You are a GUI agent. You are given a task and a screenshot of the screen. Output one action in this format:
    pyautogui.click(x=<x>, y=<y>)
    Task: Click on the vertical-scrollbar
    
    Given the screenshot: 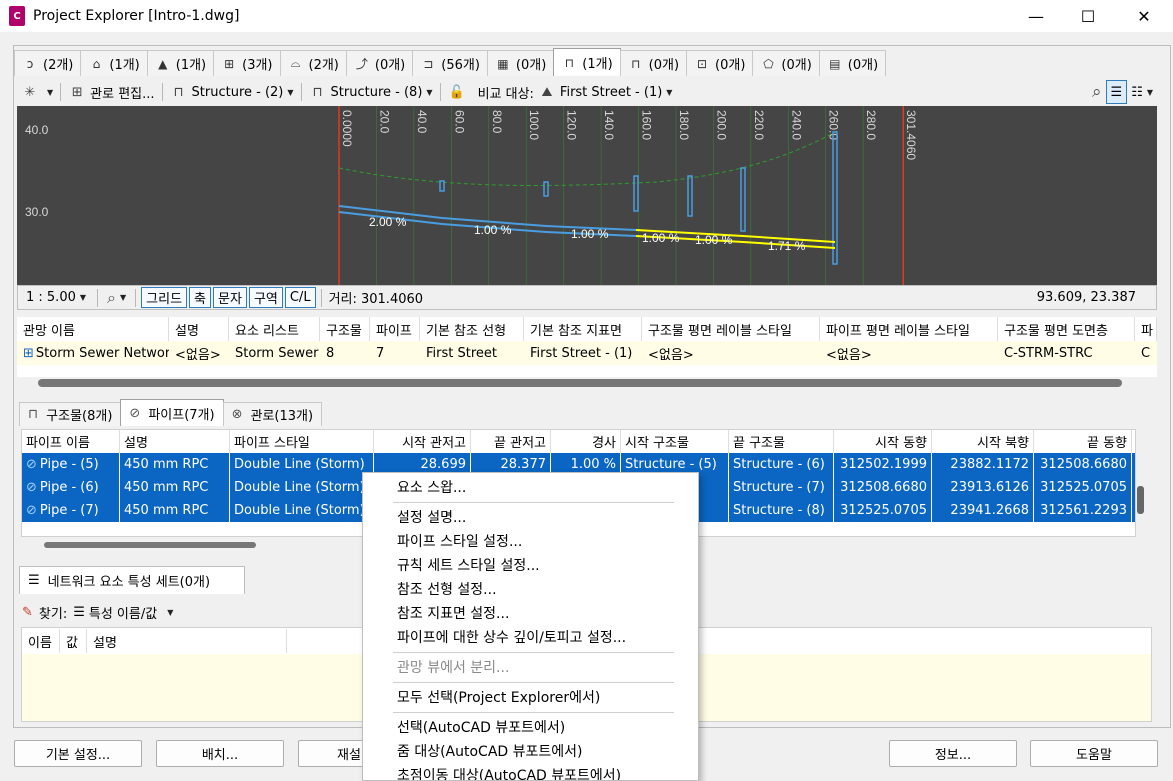 What is the action you would take?
    pyautogui.click(x=1140, y=500)
    